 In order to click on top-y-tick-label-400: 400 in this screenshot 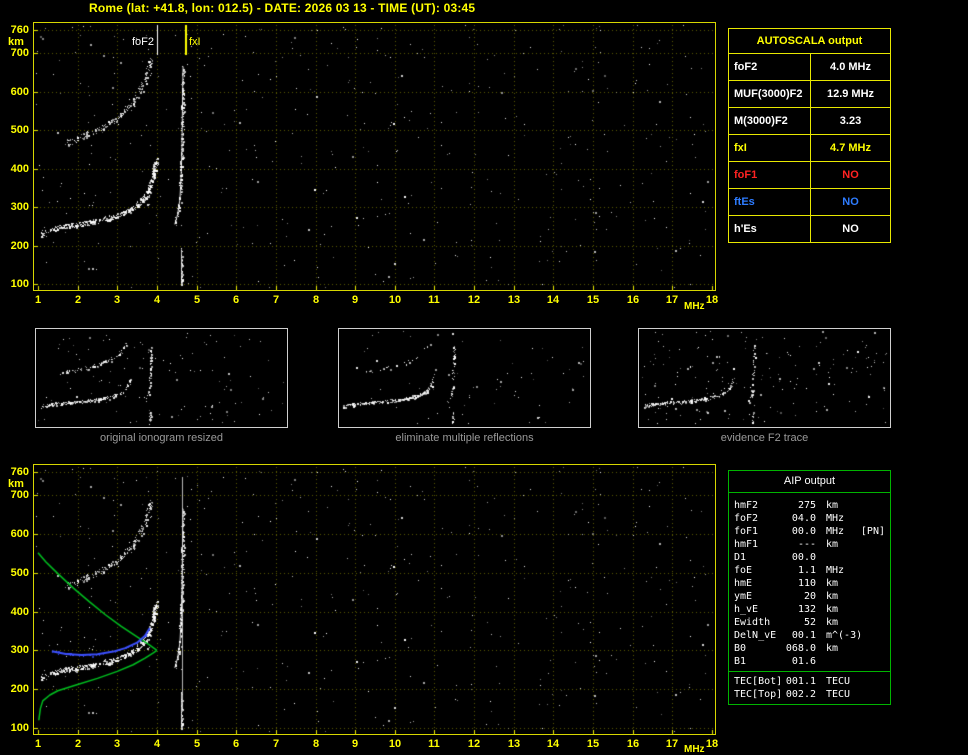, I will do `click(19, 169)`.